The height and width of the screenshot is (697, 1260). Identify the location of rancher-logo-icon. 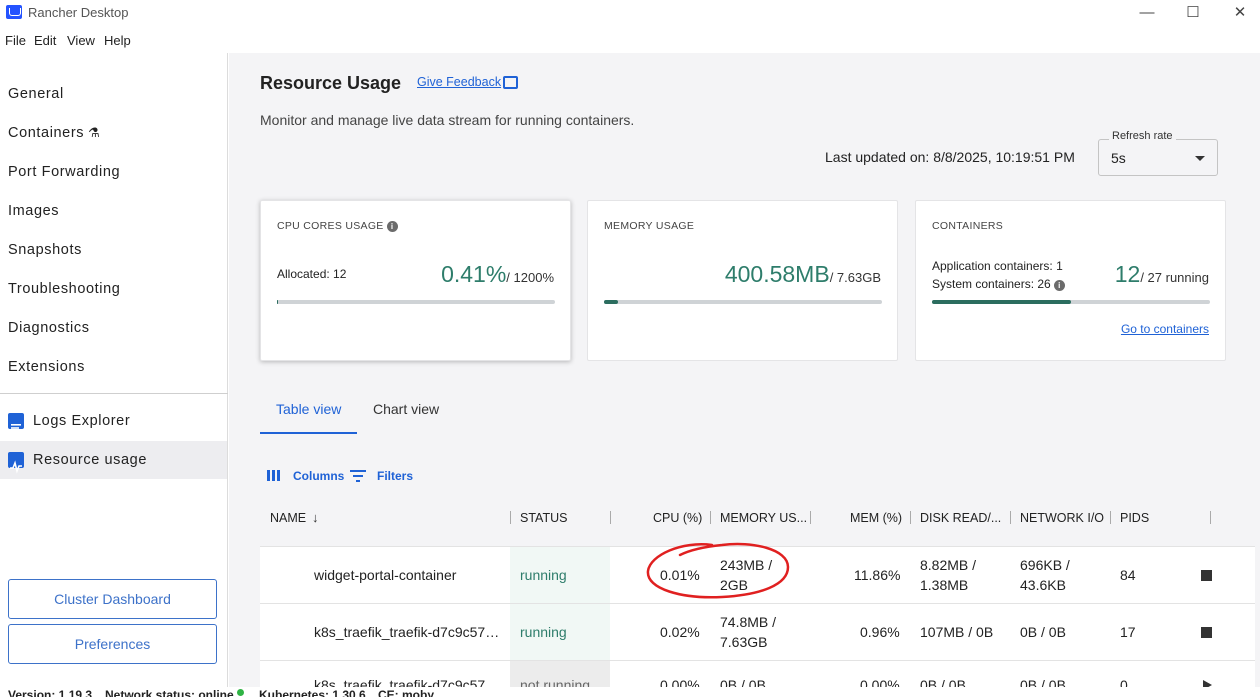
(14, 12).